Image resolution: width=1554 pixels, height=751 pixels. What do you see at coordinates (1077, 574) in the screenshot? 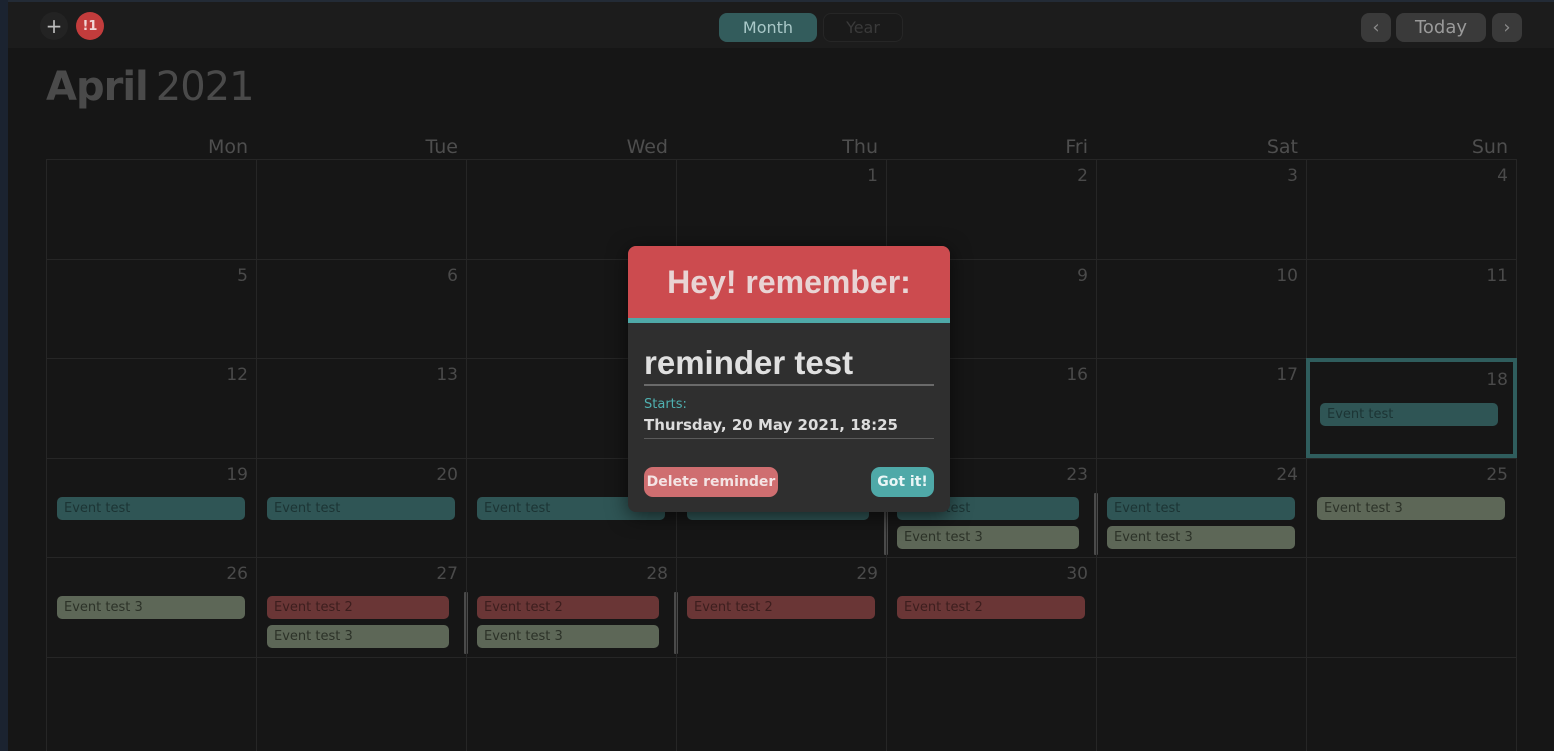
I see `day-number: 30` at bounding box center [1077, 574].